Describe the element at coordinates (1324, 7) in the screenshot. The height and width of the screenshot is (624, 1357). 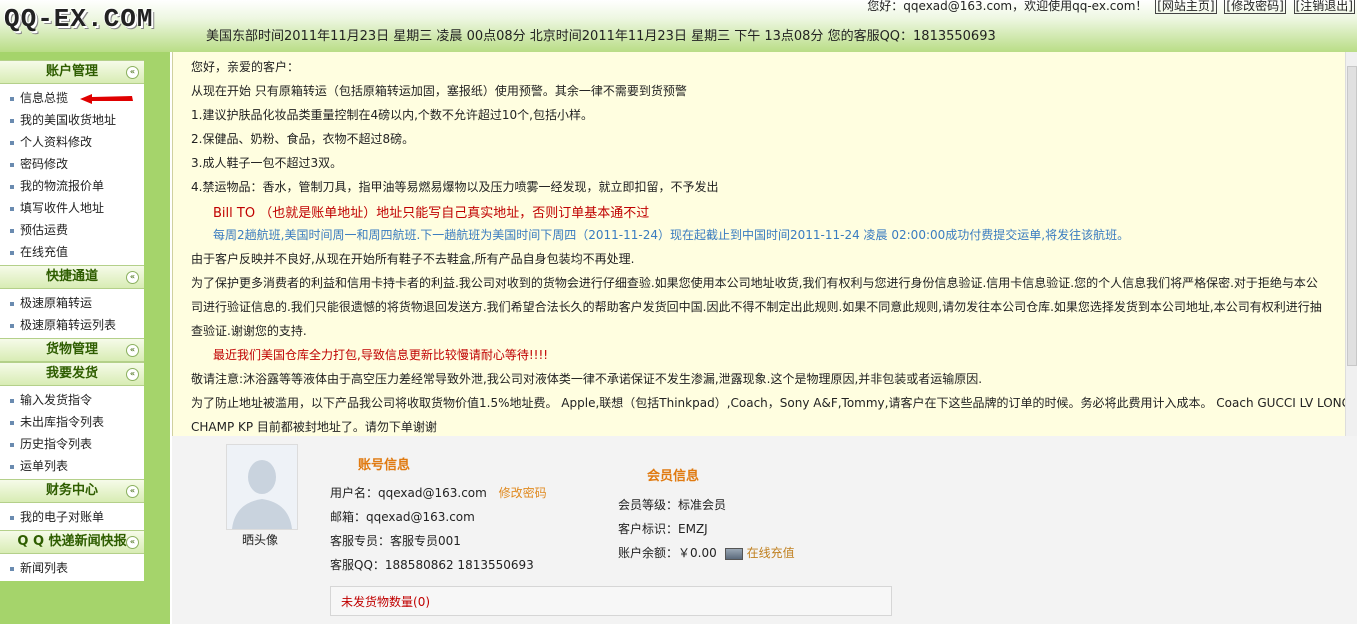
I see `logout-link: [注销退出]` at that location.